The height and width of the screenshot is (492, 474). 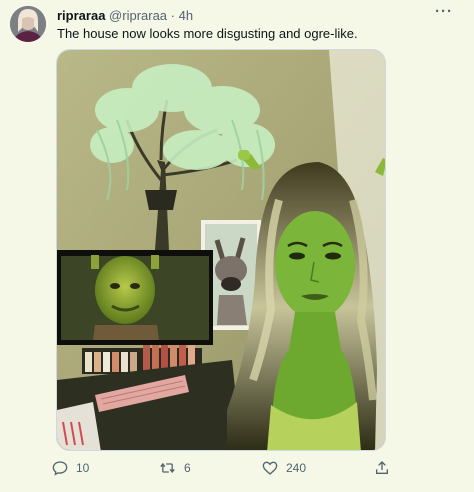 What do you see at coordinates (70, 468) in the screenshot?
I see `reply-button: 10` at bounding box center [70, 468].